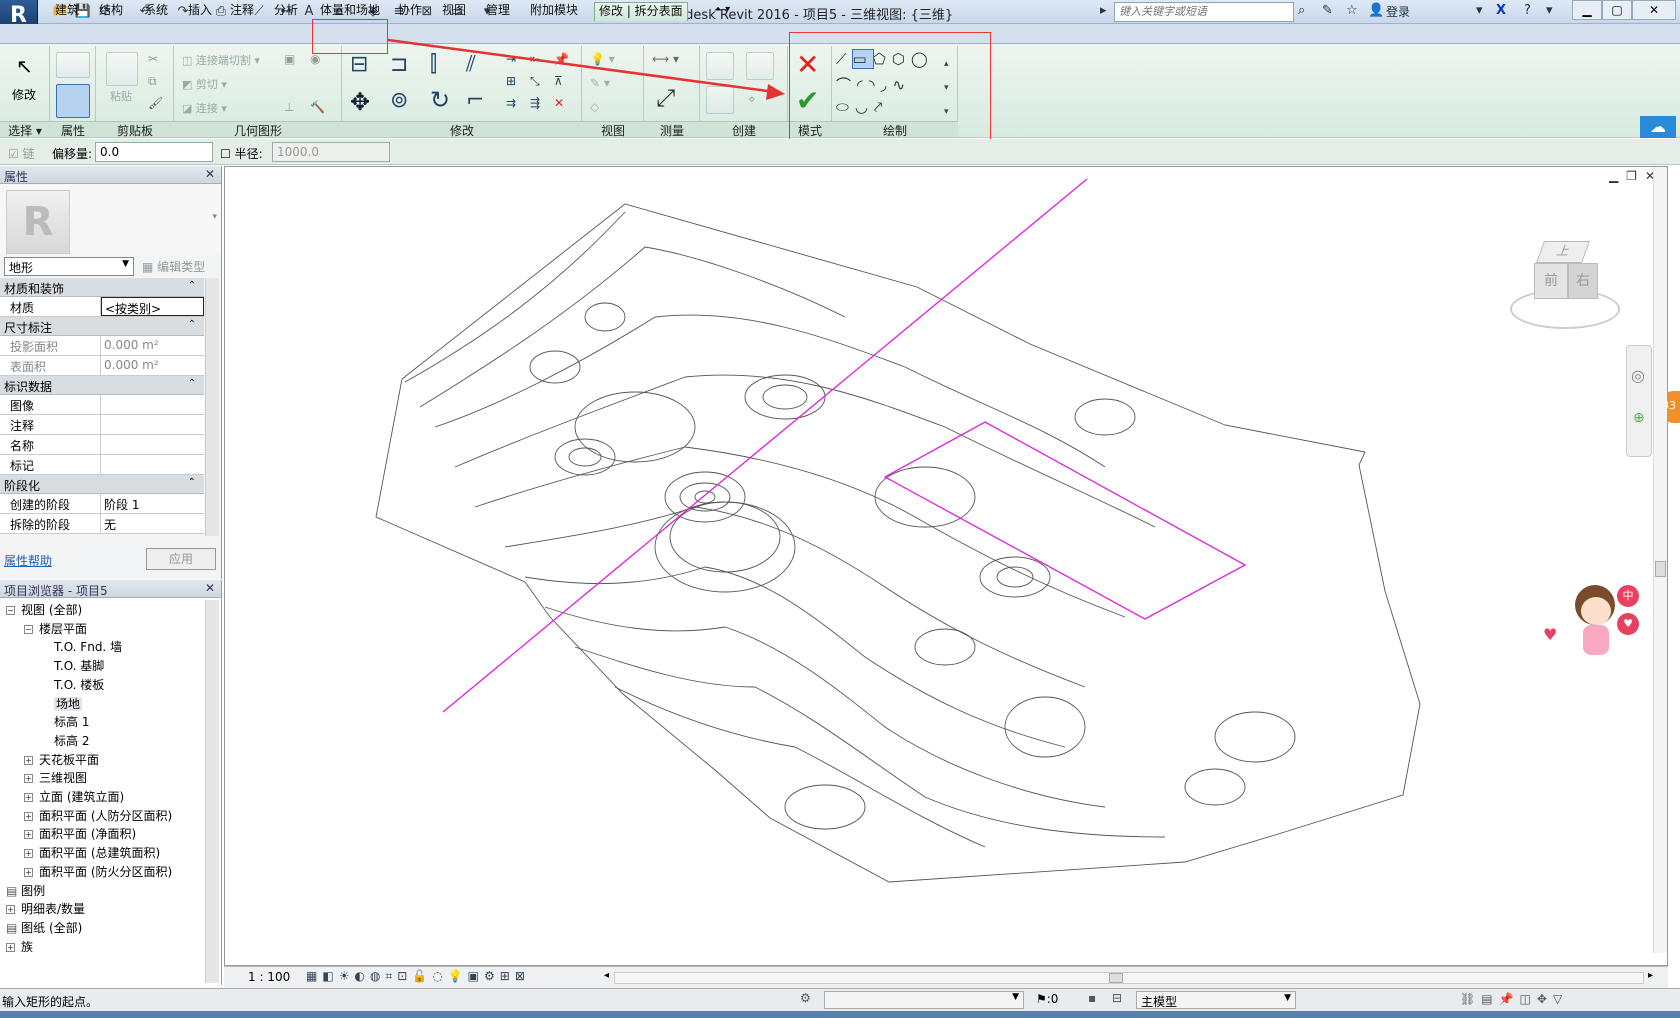 The width and height of the screenshot is (1680, 1018). What do you see at coordinates (558, 81) in the screenshot?
I see `unpin-icon: ⊼` at bounding box center [558, 81].